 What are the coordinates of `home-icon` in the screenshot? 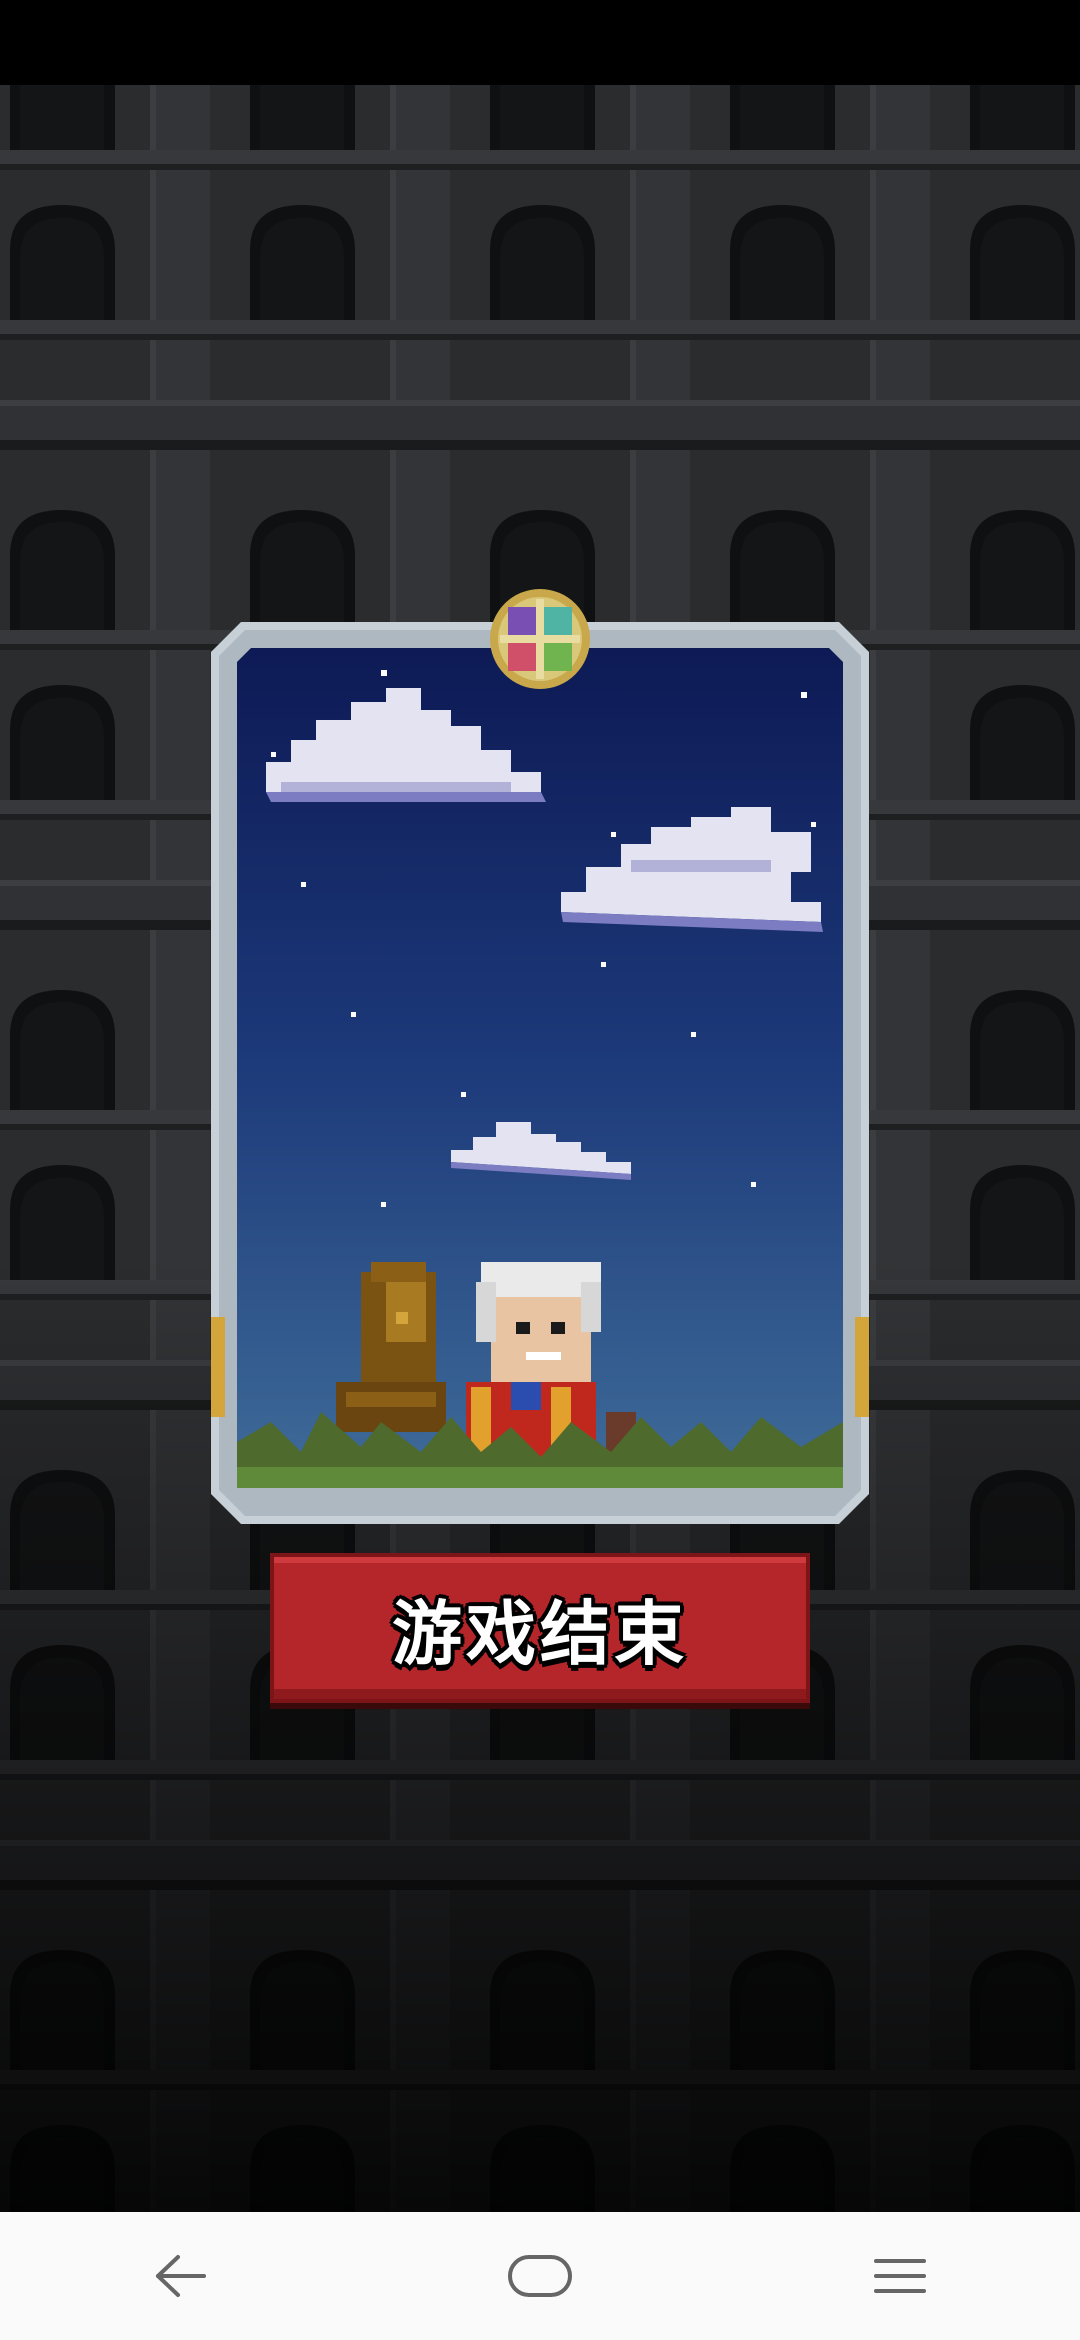 It's located at (540, 2276).